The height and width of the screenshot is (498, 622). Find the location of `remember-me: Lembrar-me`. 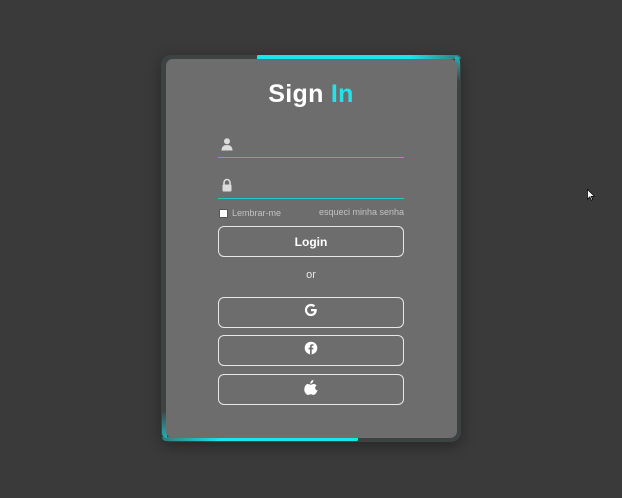

remember-me: Lembrar-me is located at coordinates (250, 213).